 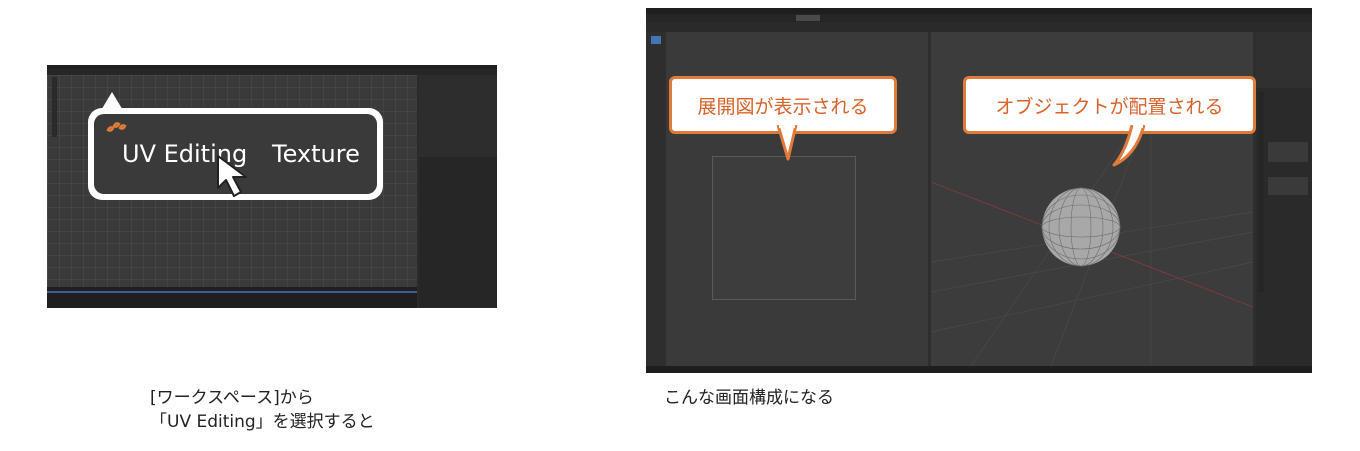 I want to click on menu-bar, so click(x=979, y=18).